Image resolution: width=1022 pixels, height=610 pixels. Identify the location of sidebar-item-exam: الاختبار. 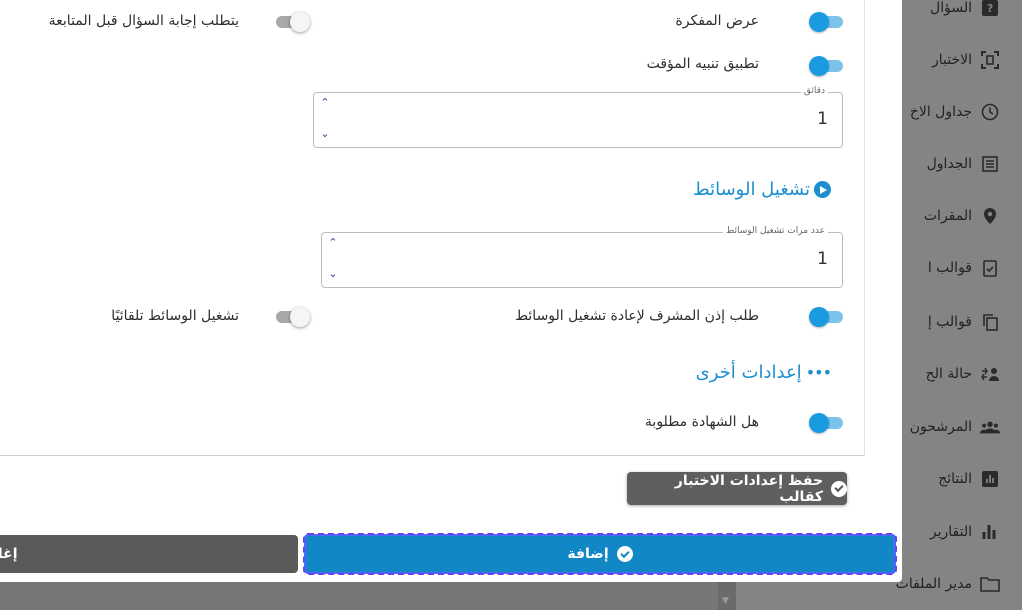
(966, 60).